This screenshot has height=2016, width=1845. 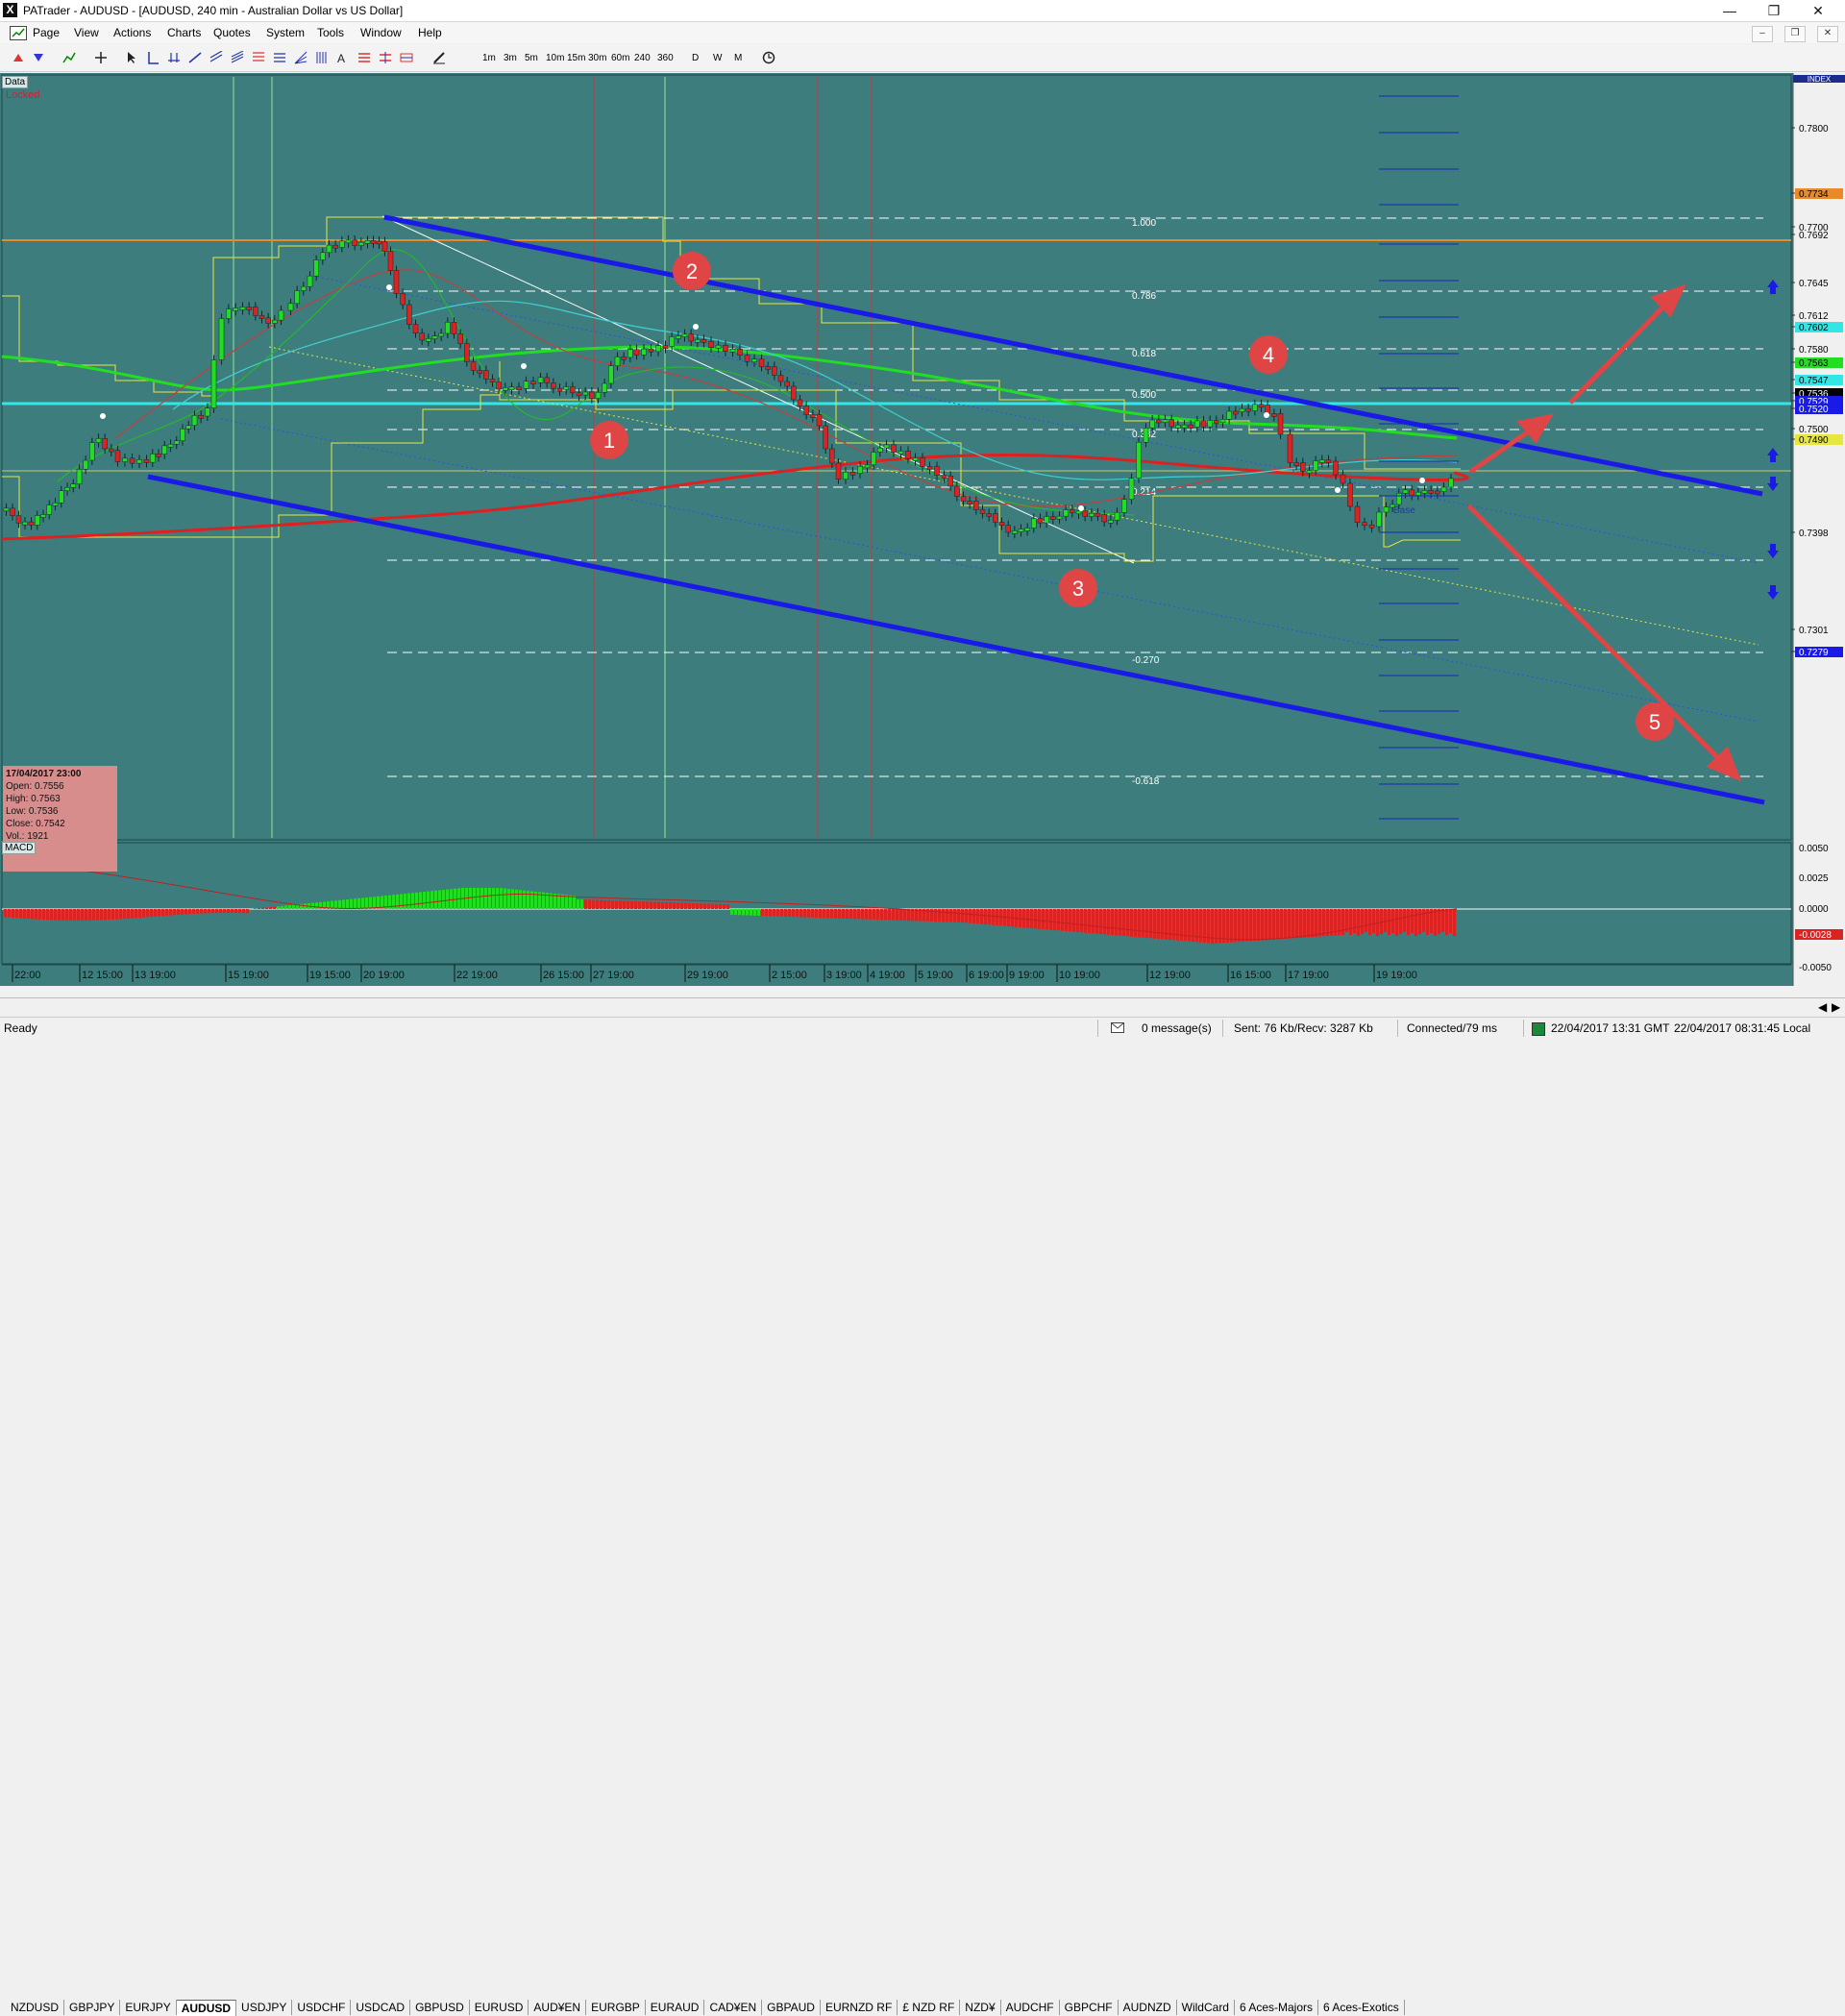 What do you see at coordinates (238, 57) in the screenshot?
I see `fib-channel-icon` at bounding box center [238, 57].